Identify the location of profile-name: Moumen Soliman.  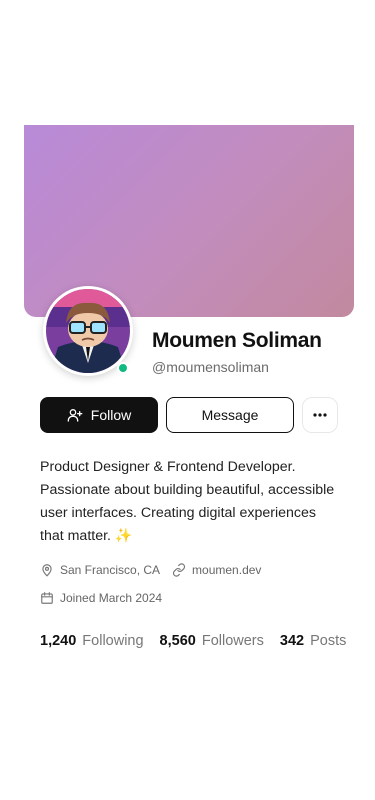
(237, 340).